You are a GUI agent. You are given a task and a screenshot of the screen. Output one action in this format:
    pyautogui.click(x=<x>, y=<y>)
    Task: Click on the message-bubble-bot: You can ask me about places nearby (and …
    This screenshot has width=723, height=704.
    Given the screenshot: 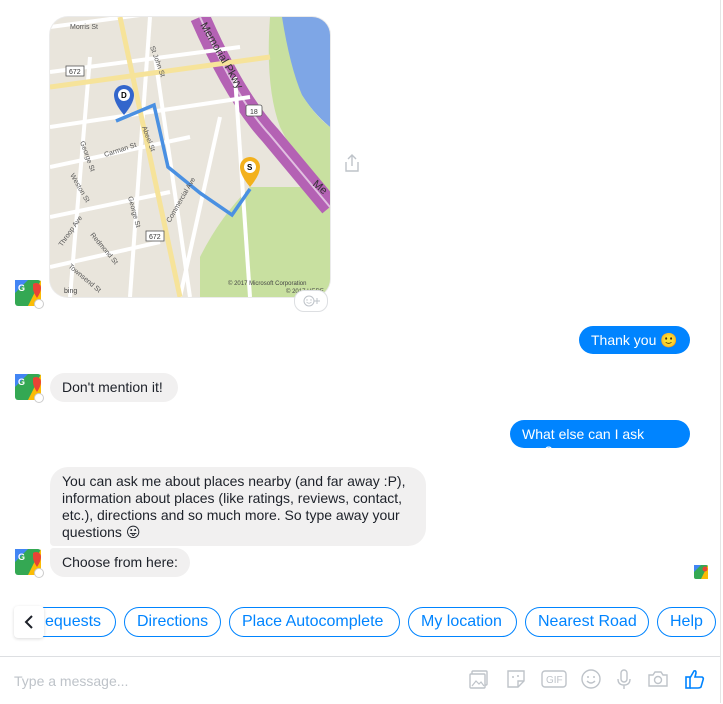 What is the action you would take?
    pyautogui.click(x=238, y=506)
    